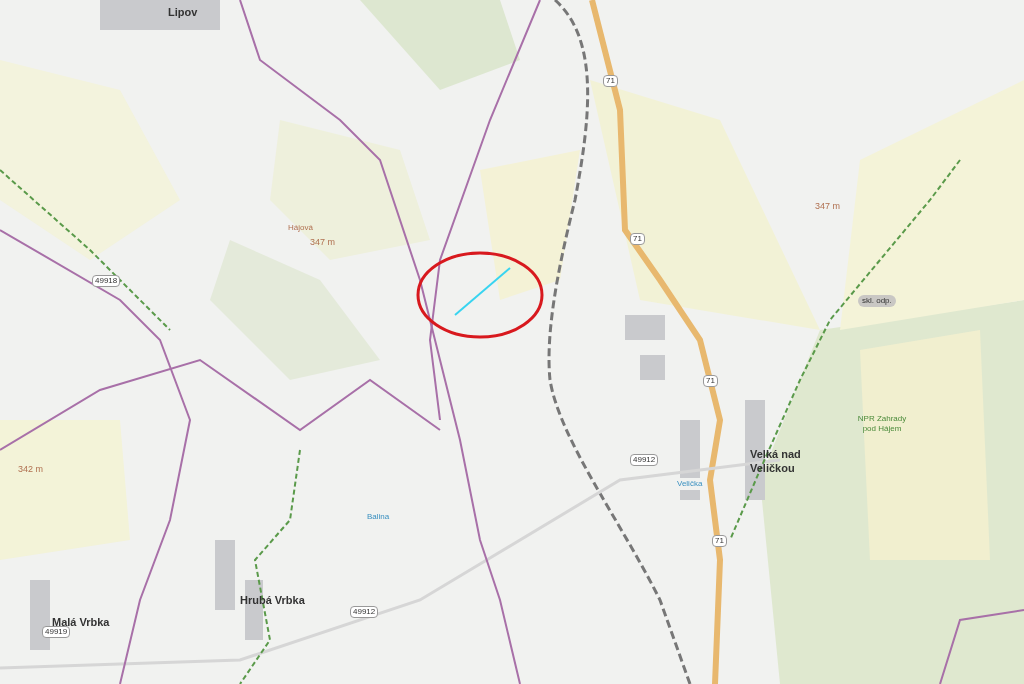 This screenshot has width=1024, height=684. I want to click on stream-label: Velička, so click(690, 484).